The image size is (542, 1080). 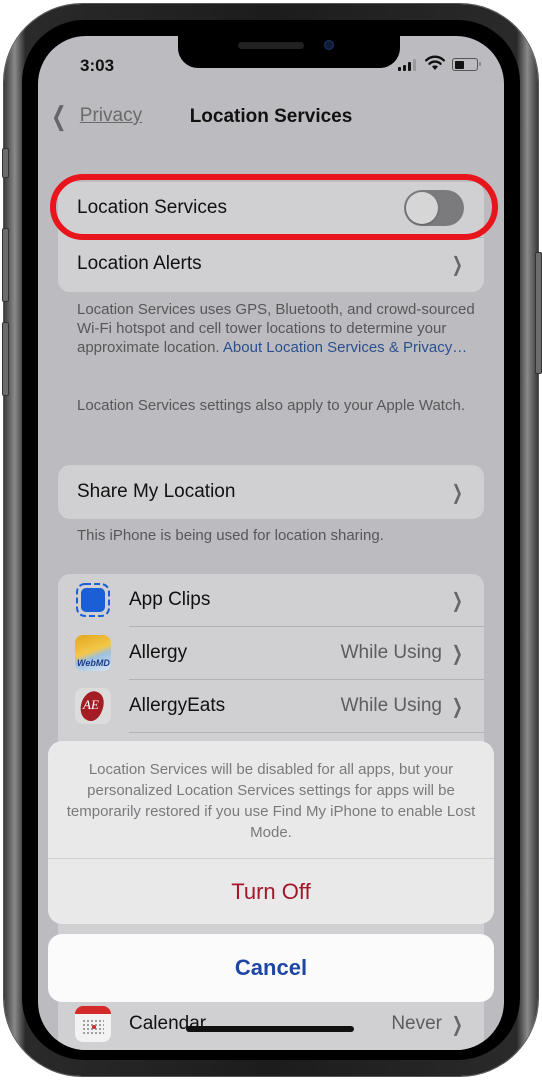 I want to click on power-button, so click(x=538, y=313).